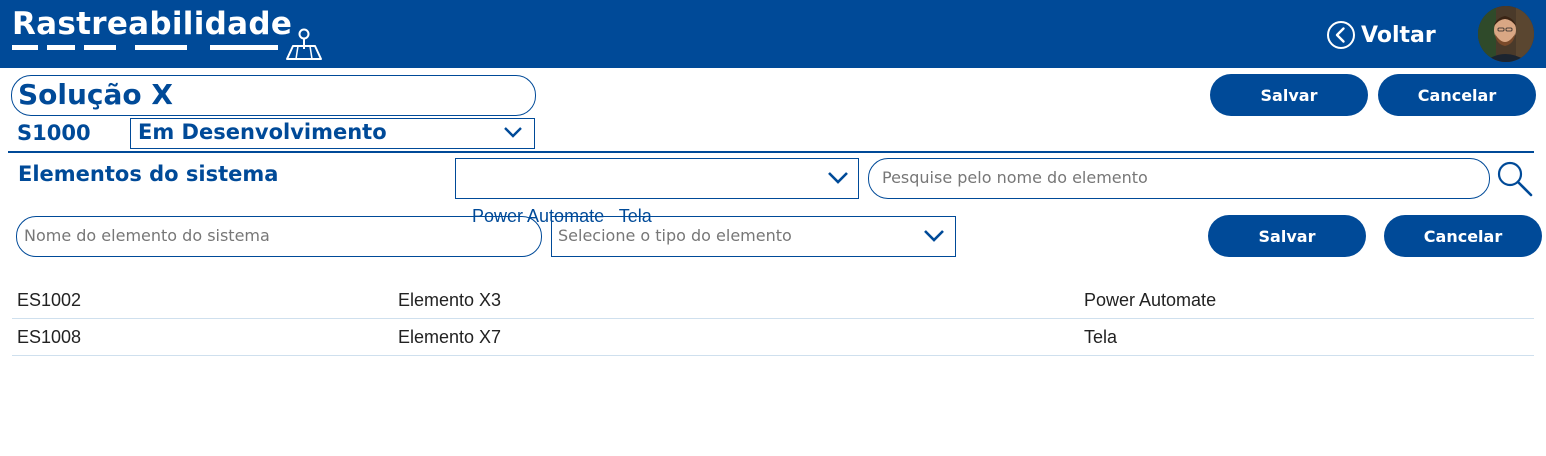 This screenshot has width=1546, height=456. I want to click on save-solution-button: Salvar, so click(1289, 95).